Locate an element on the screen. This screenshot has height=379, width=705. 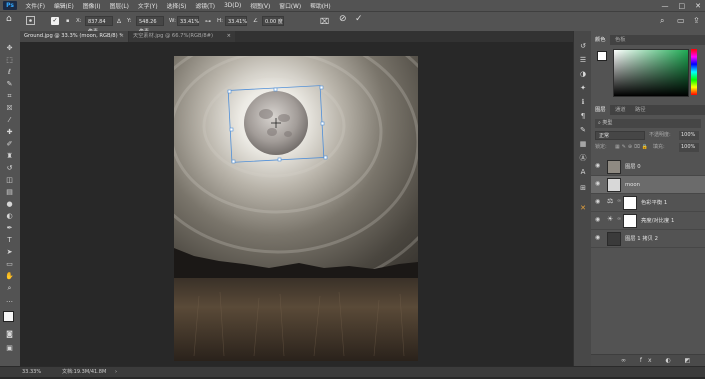
healing-brush-icon: ✚ is located at coordinates (9, 132).